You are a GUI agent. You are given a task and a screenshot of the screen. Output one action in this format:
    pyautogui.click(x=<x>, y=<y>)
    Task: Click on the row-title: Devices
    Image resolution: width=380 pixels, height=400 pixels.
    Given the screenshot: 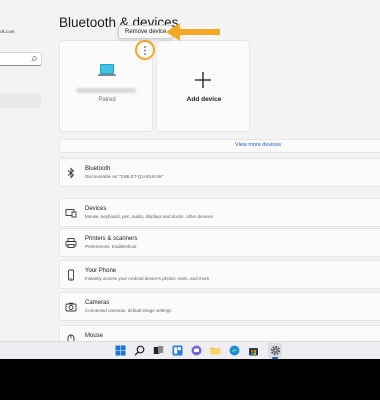 What is the action you would take?
    pyautogui.click(x=96, y=209)
    